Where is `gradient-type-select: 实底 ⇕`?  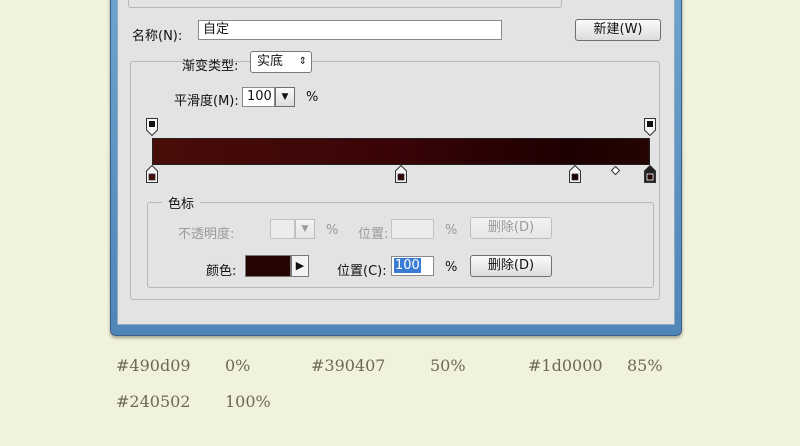 gradient-type-select: 实底 ⇕ is located at coordinates (281, 62).